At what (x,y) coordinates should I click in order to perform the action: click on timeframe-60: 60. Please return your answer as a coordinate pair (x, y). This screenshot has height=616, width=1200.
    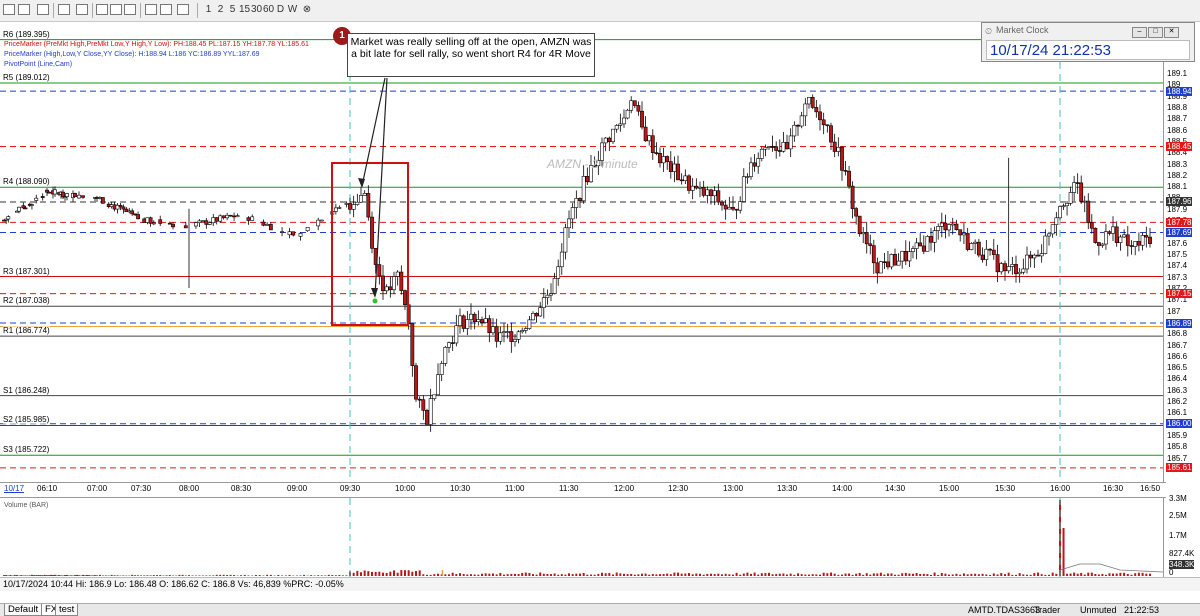
    Looking at the image, I should click on (268, 10).